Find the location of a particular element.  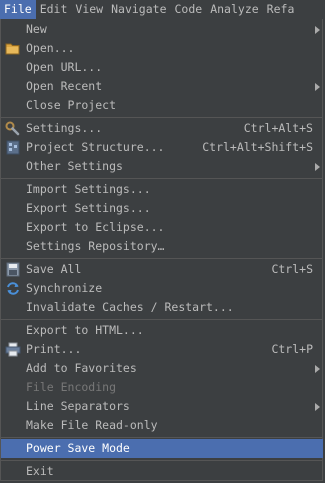

menu-analyze: Analyze is located at coordinates (234, 9).